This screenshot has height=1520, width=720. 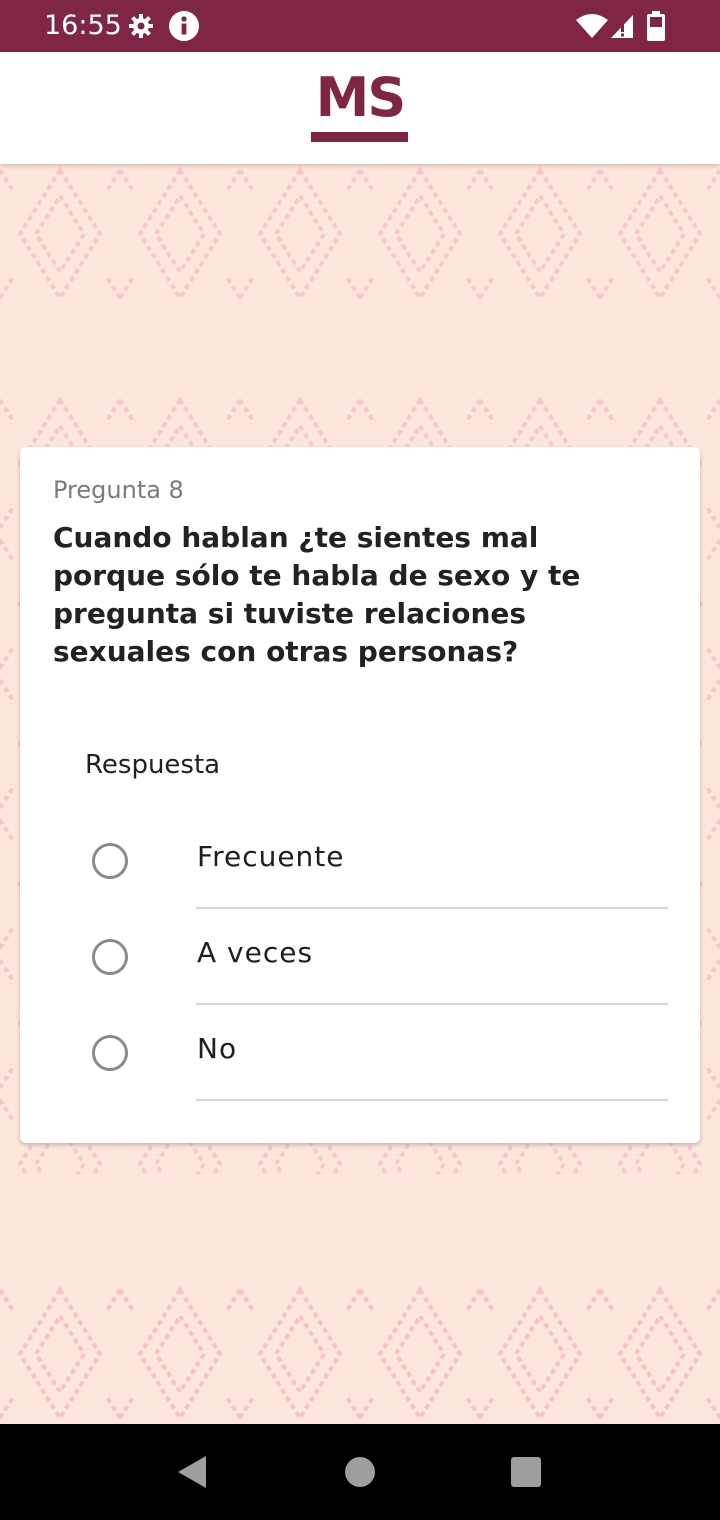 I want to click on option-no: No, so click(x=360, y=1052).